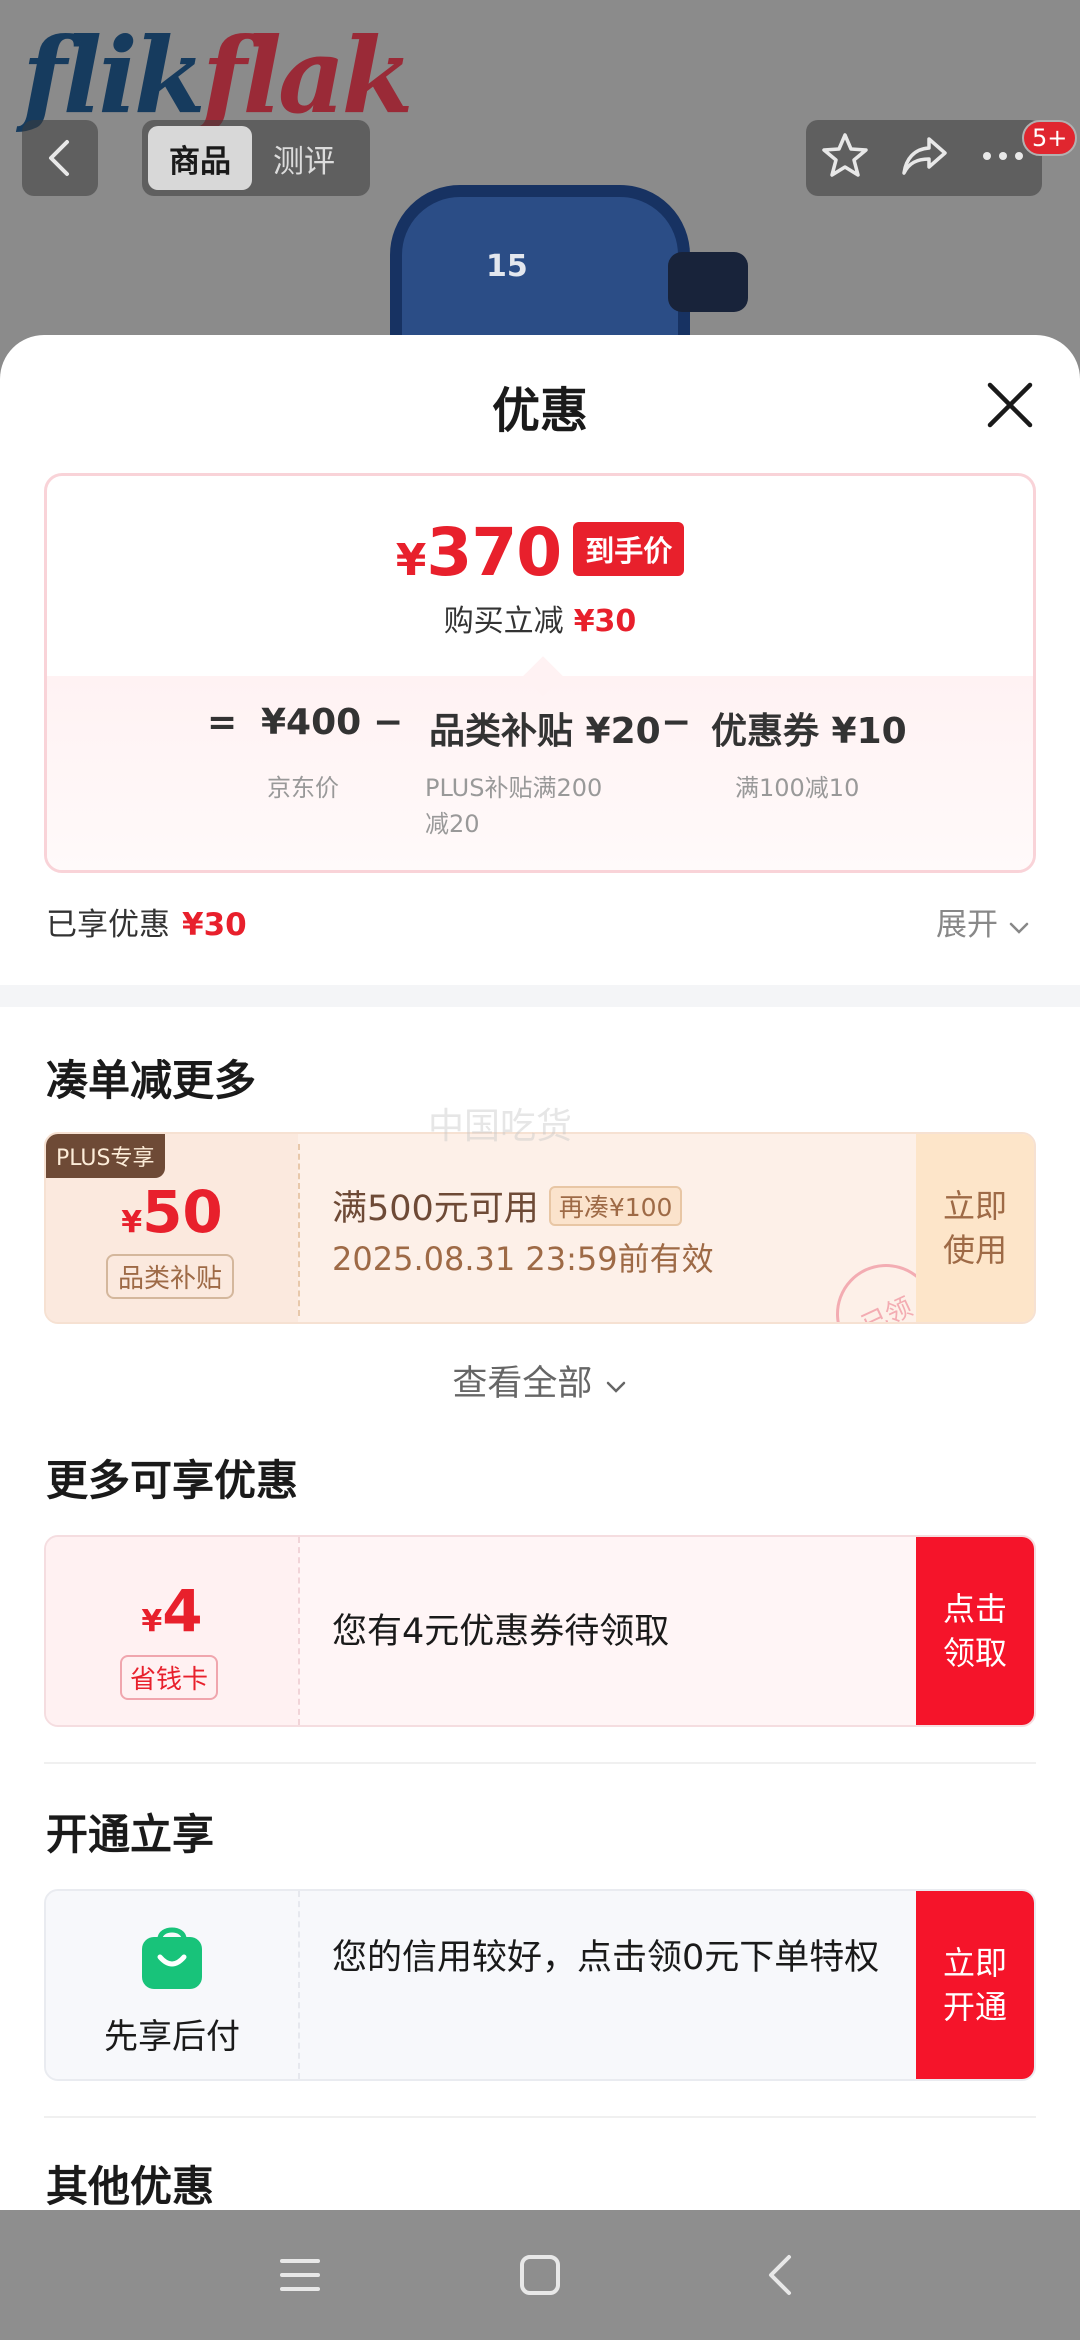 This screenshot has width=1080, height=2340. I want to click on brand-logo: flikflak, so click(218, 75).